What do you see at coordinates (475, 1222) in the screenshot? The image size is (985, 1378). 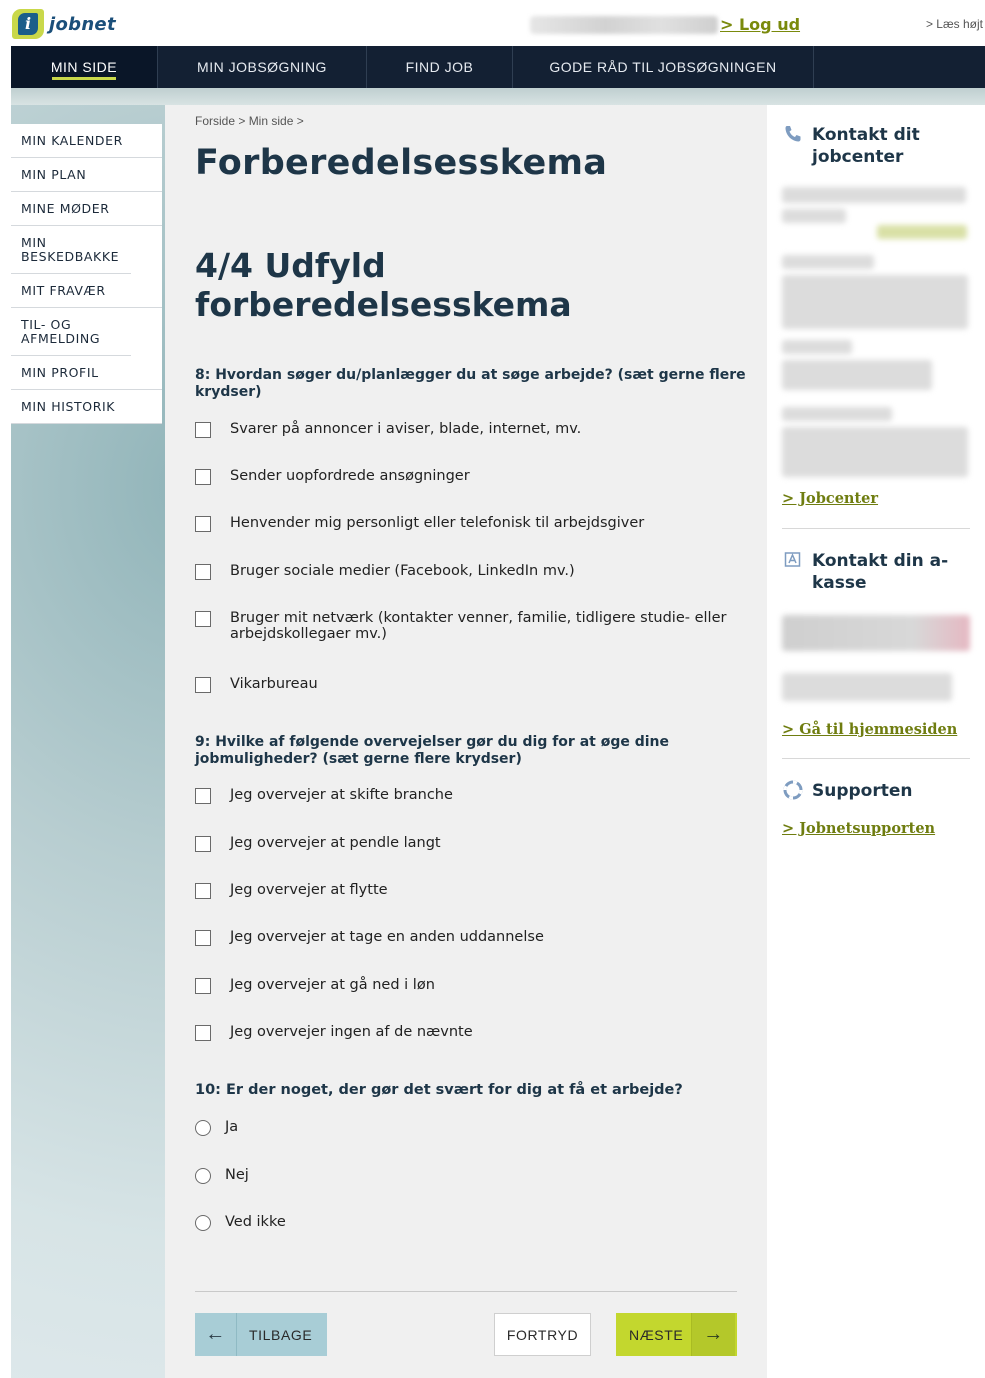 I see `q10-option: Ved ikke` at bounding box center [475, 1222].